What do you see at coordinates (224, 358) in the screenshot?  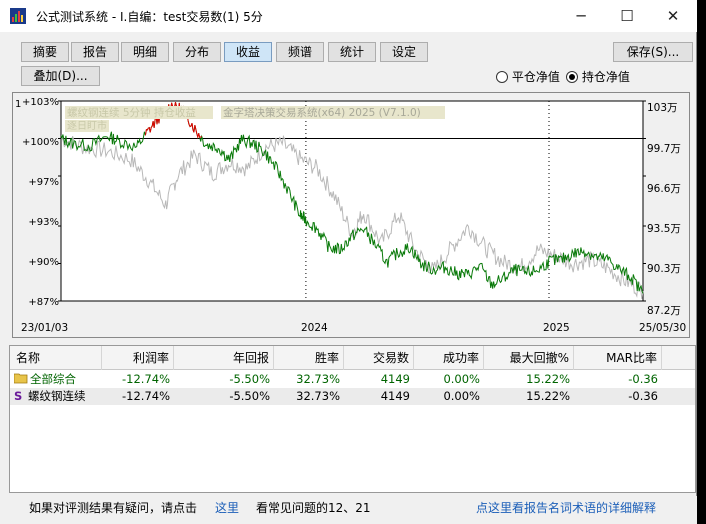 I see `header-annual-return: 年回报` at bounding box center [224, 358].